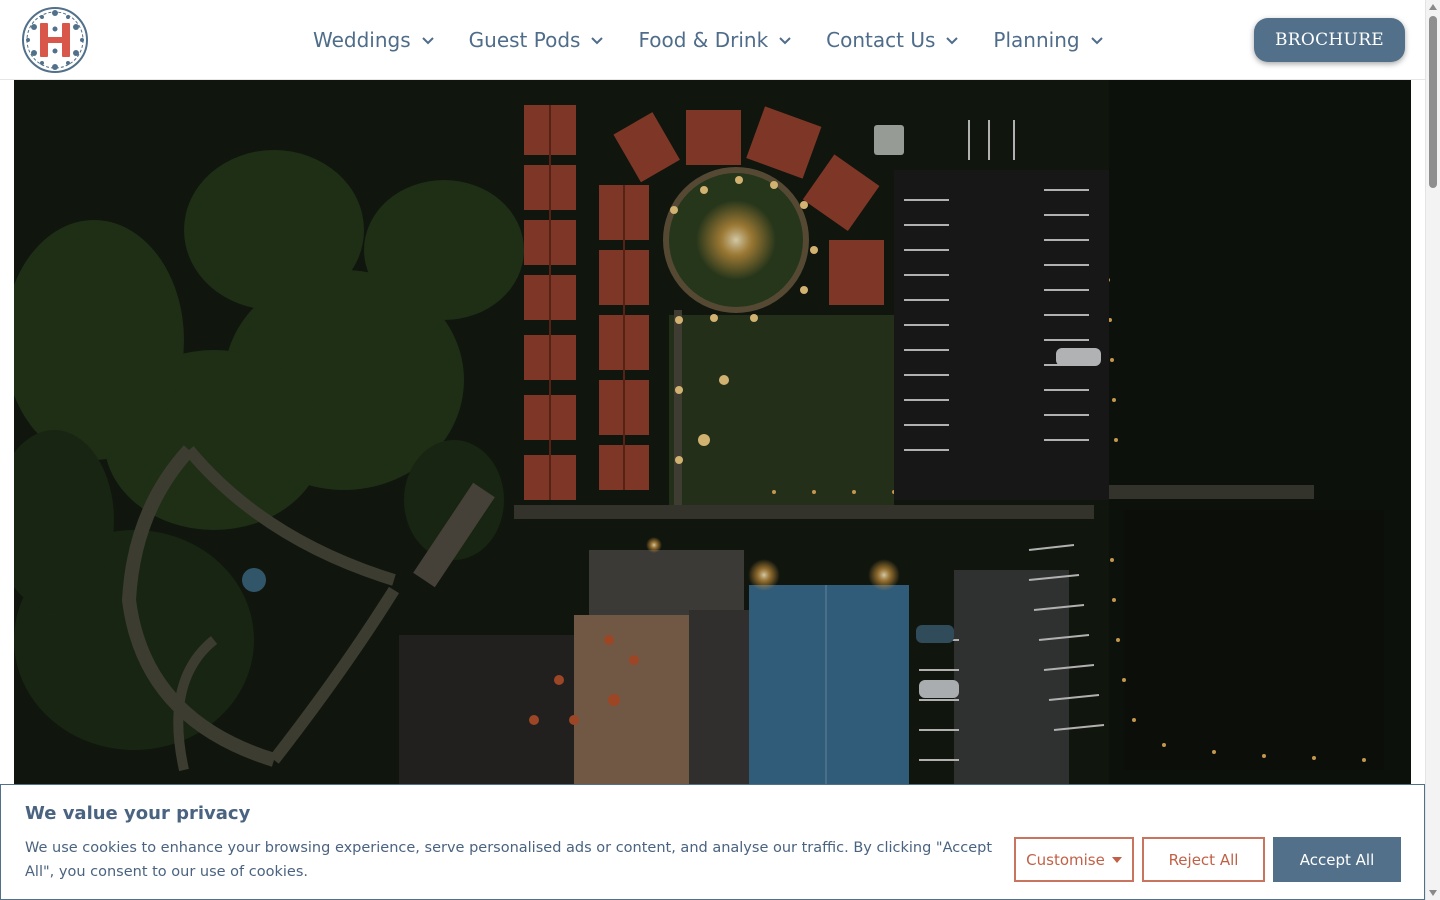 The width and height of the screenshot is (1440, 900). I want to click on nav-weddings: Weddings, so click(374, 40).